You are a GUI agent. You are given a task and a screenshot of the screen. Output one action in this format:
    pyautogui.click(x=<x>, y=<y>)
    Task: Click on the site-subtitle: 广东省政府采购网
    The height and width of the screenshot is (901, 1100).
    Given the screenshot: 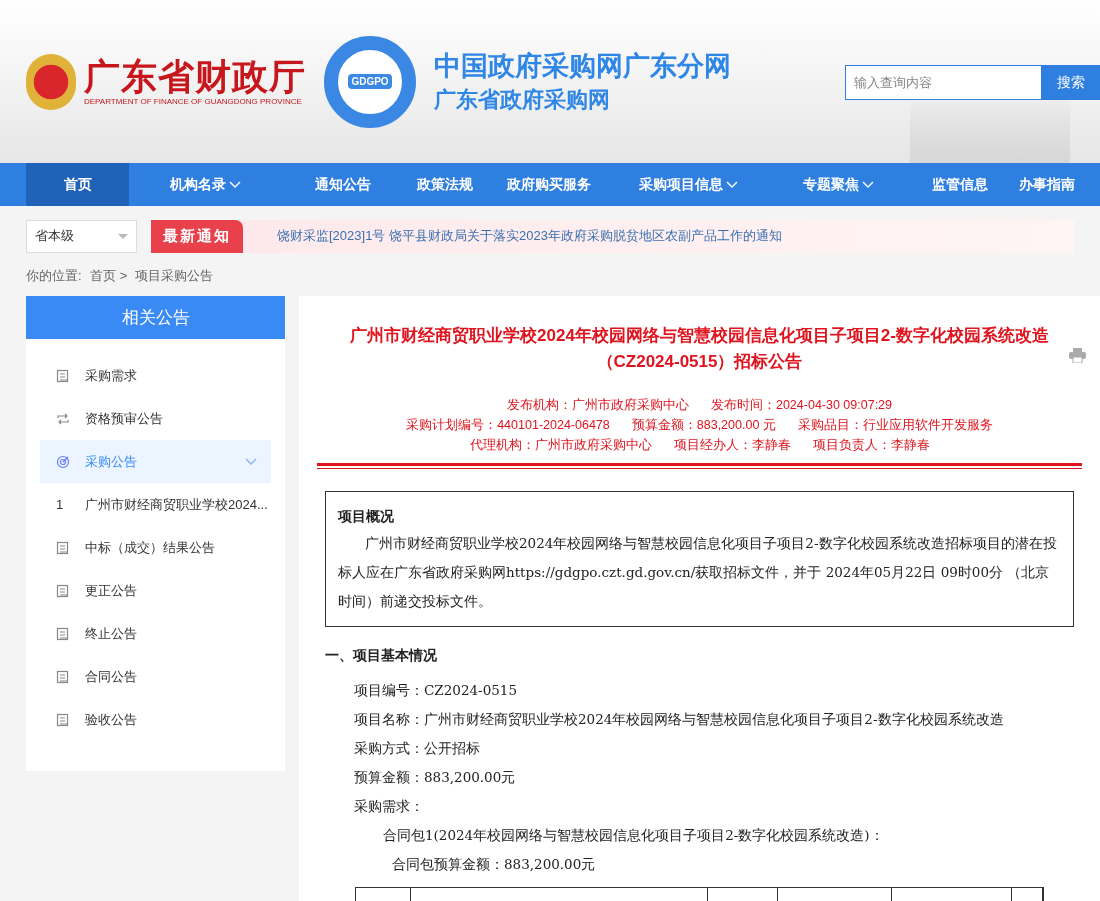 What is the action you would take?
    pyautogui.click(x=522, y=99)
    